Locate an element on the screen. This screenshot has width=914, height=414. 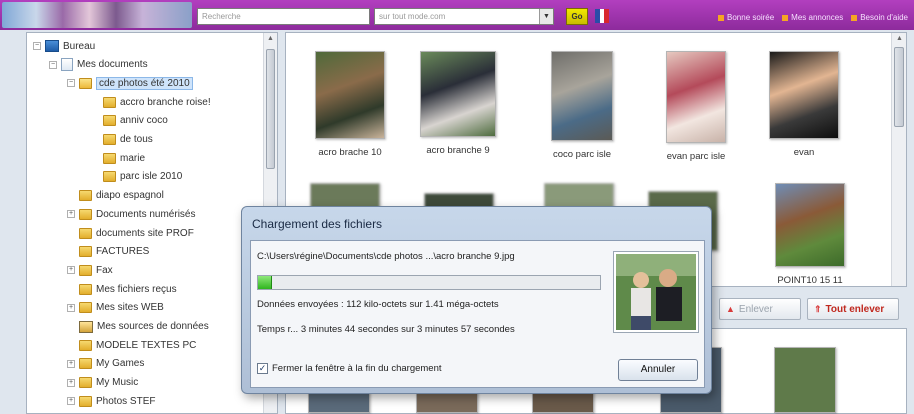
tree-item: − Mes documents is located at coordinates (98, 65).